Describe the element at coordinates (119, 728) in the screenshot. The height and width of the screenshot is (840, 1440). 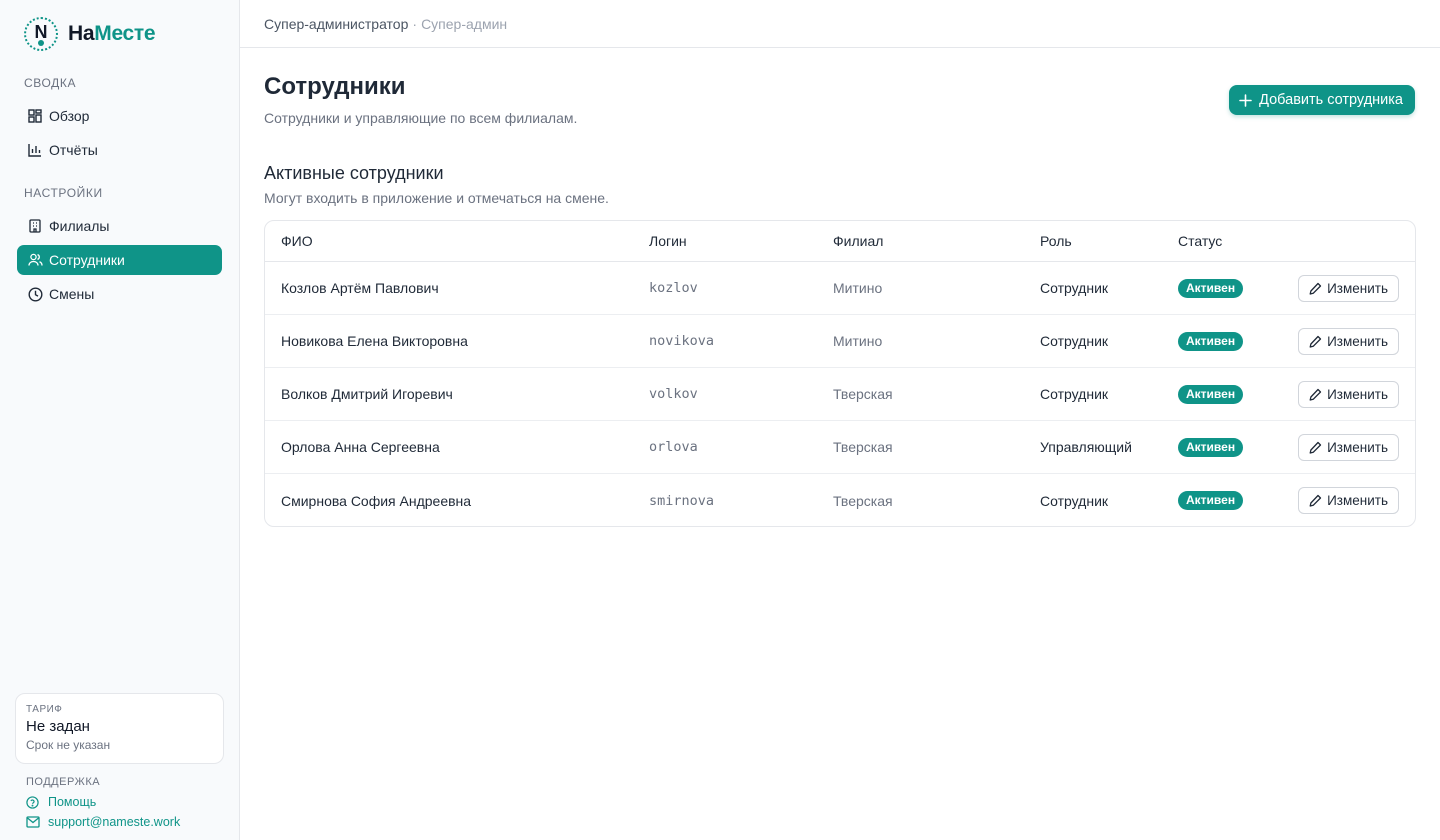
I see `plan-card: Тариф Не задан Срок не указан` at that location.